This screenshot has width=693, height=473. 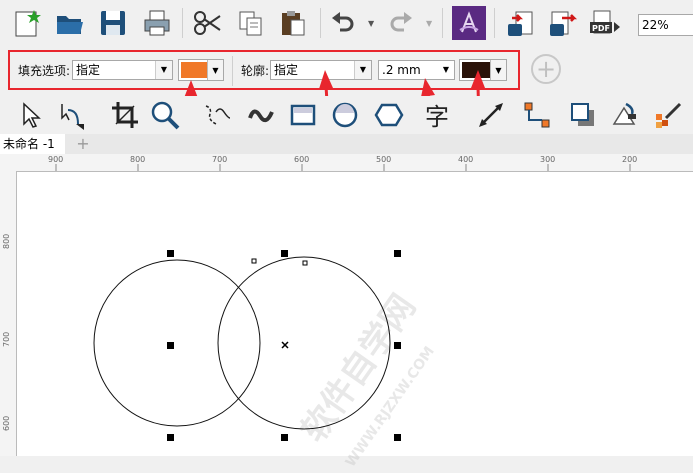 I want to click on ruler-h-label: 200, so click(x=630, y=159).